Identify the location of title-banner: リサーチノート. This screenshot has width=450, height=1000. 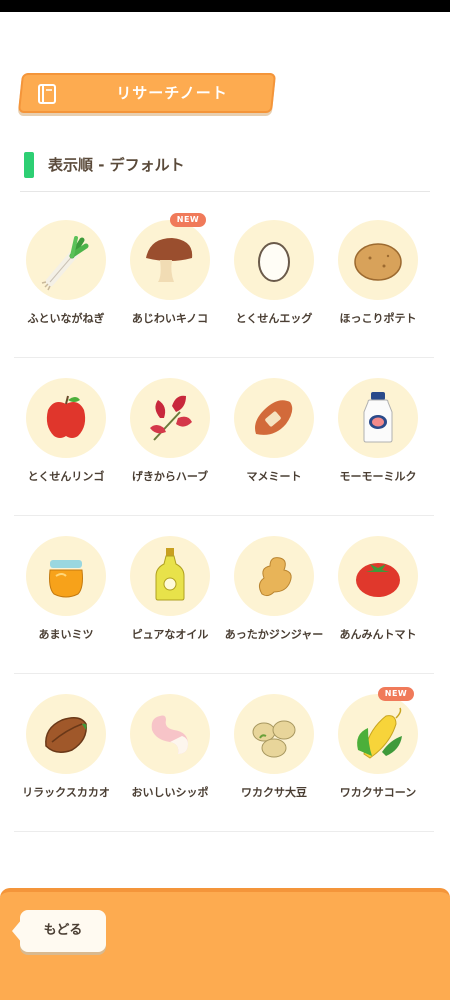
(147, 93).